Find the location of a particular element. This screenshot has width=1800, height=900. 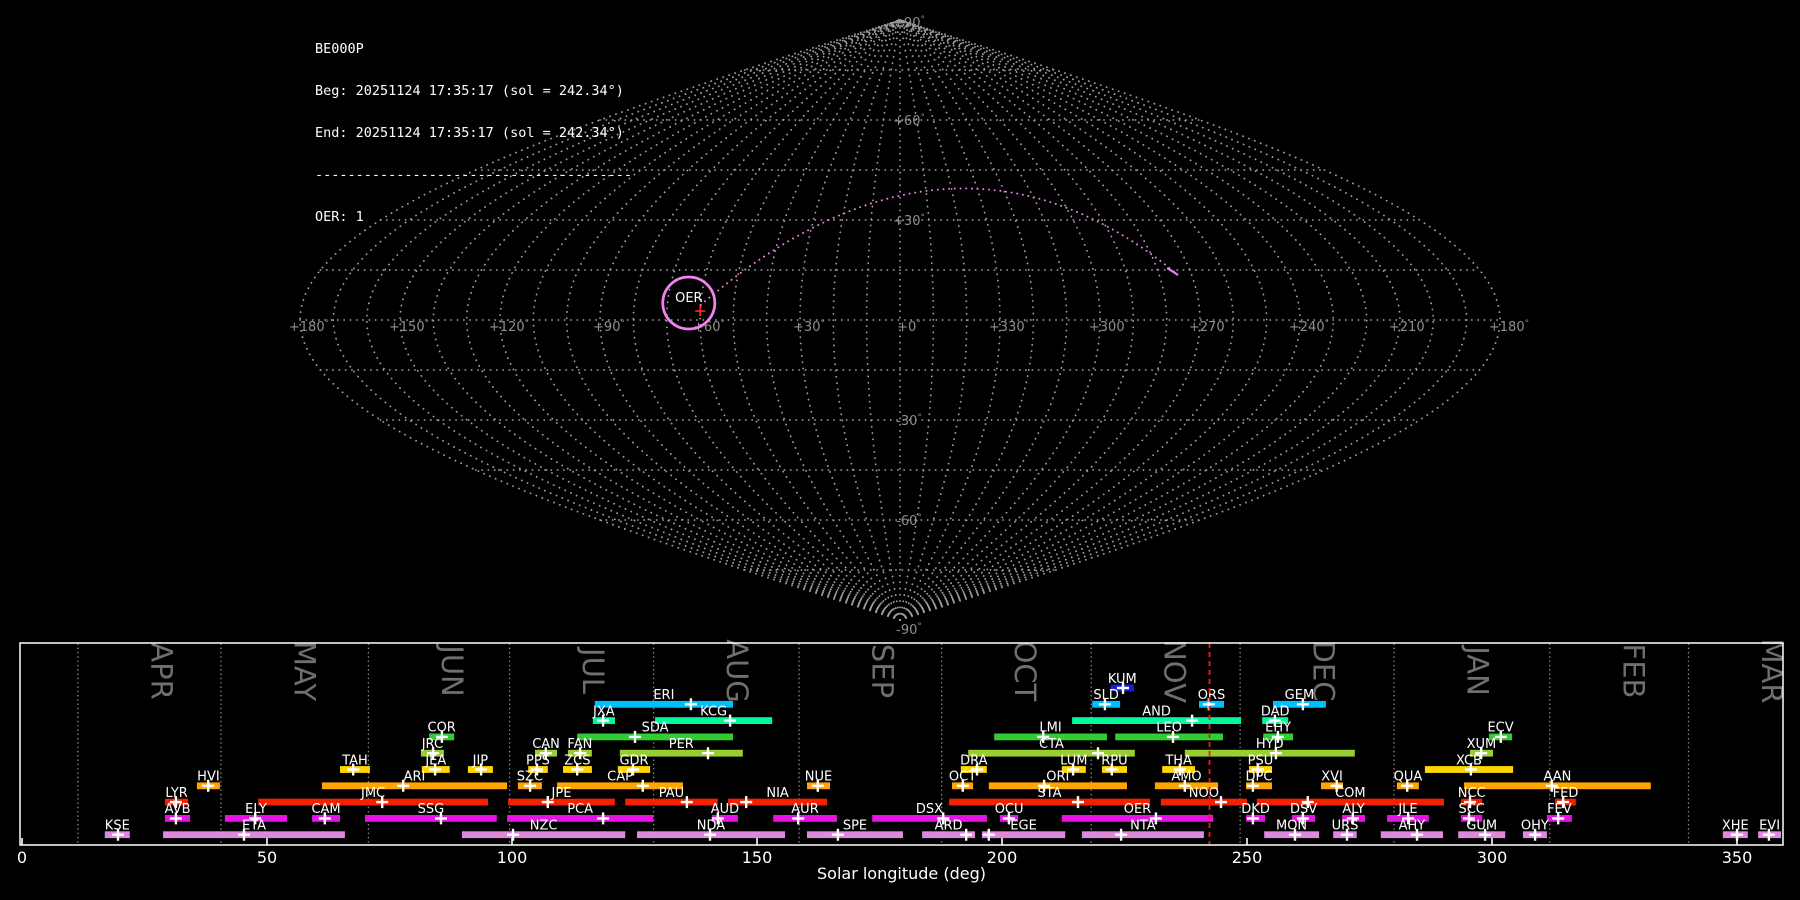

shower-entry-ARI: ARI is located at coordinates (414, 781).